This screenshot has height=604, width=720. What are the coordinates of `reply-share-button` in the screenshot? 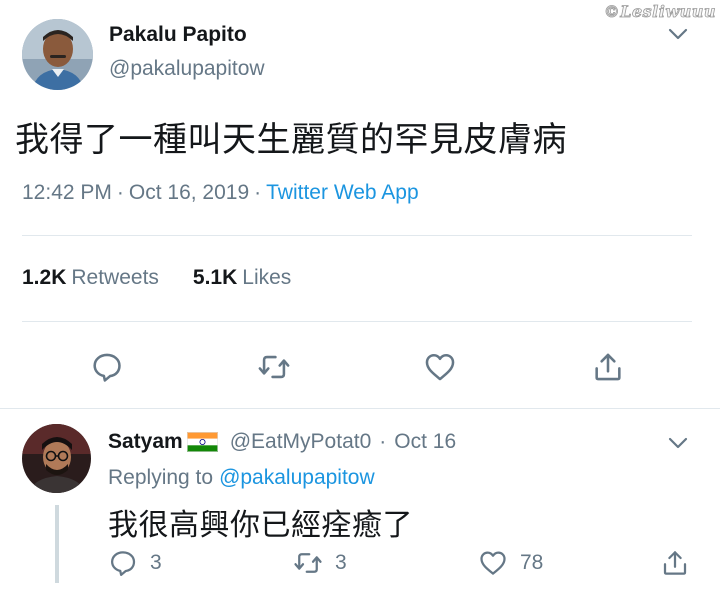 It's located at (675, 563).